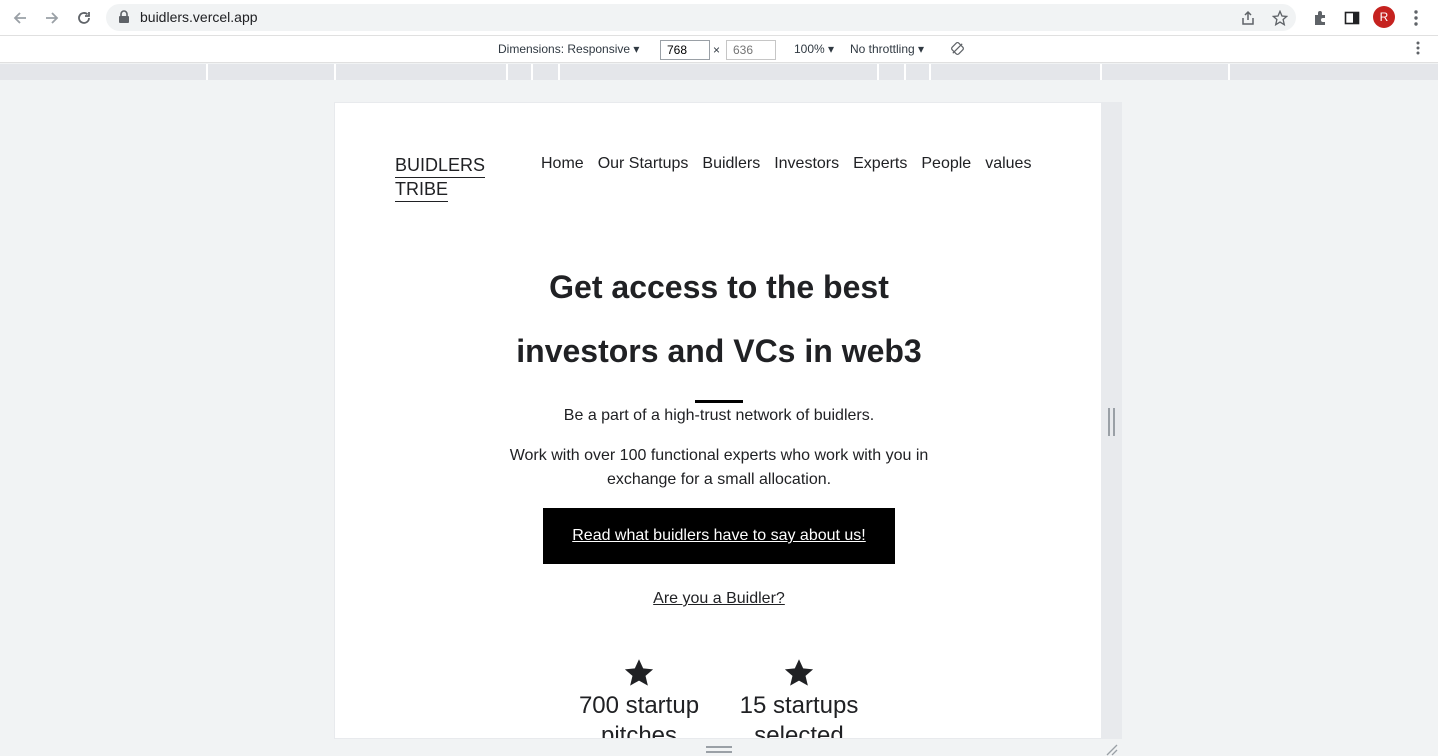  What do you see at coordinates (1280, 18) in the screenshot?
I see `bookmark-star-icon` at bounding box center [1280, 18].